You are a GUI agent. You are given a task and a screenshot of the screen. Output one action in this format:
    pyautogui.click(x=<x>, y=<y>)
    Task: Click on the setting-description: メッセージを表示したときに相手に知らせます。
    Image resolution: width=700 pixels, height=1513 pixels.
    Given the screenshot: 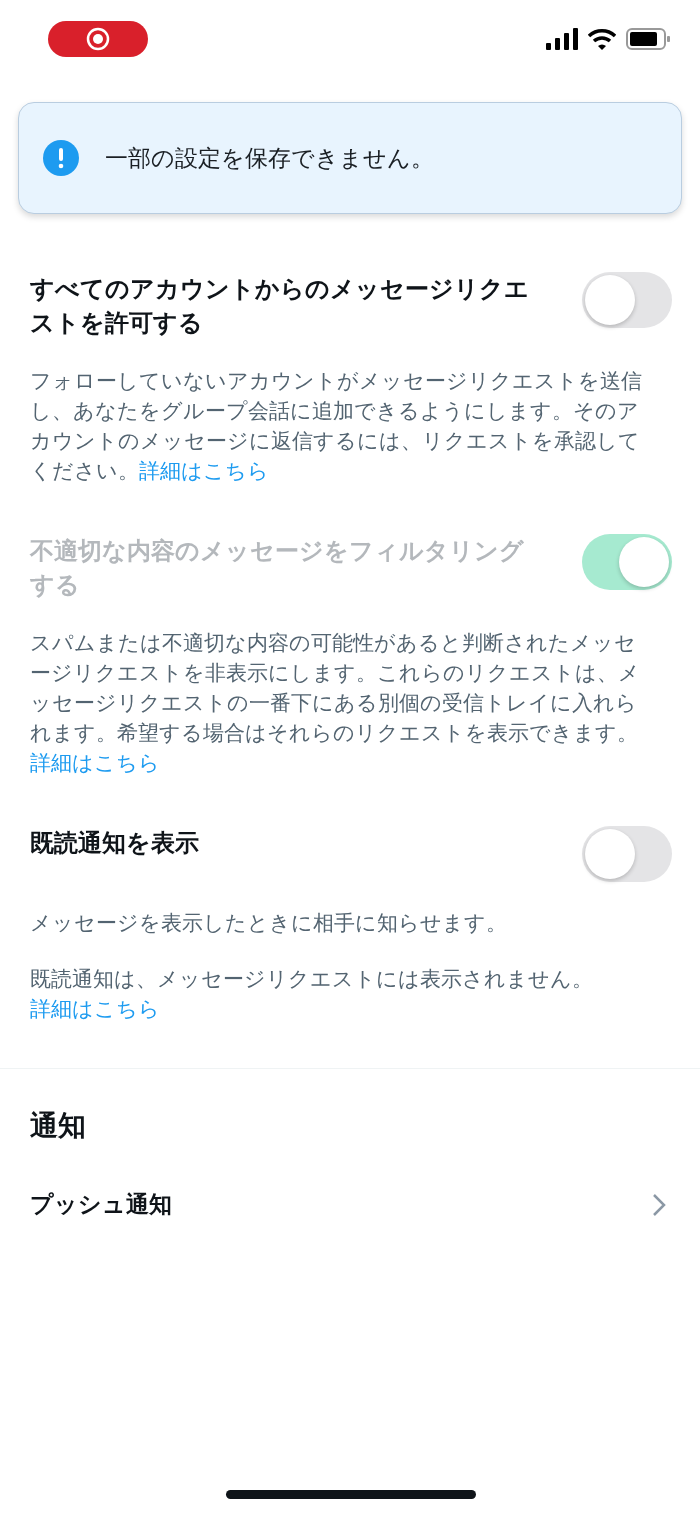 What is the action you would take?
    pyautogui.click(x=269, y=923)
    